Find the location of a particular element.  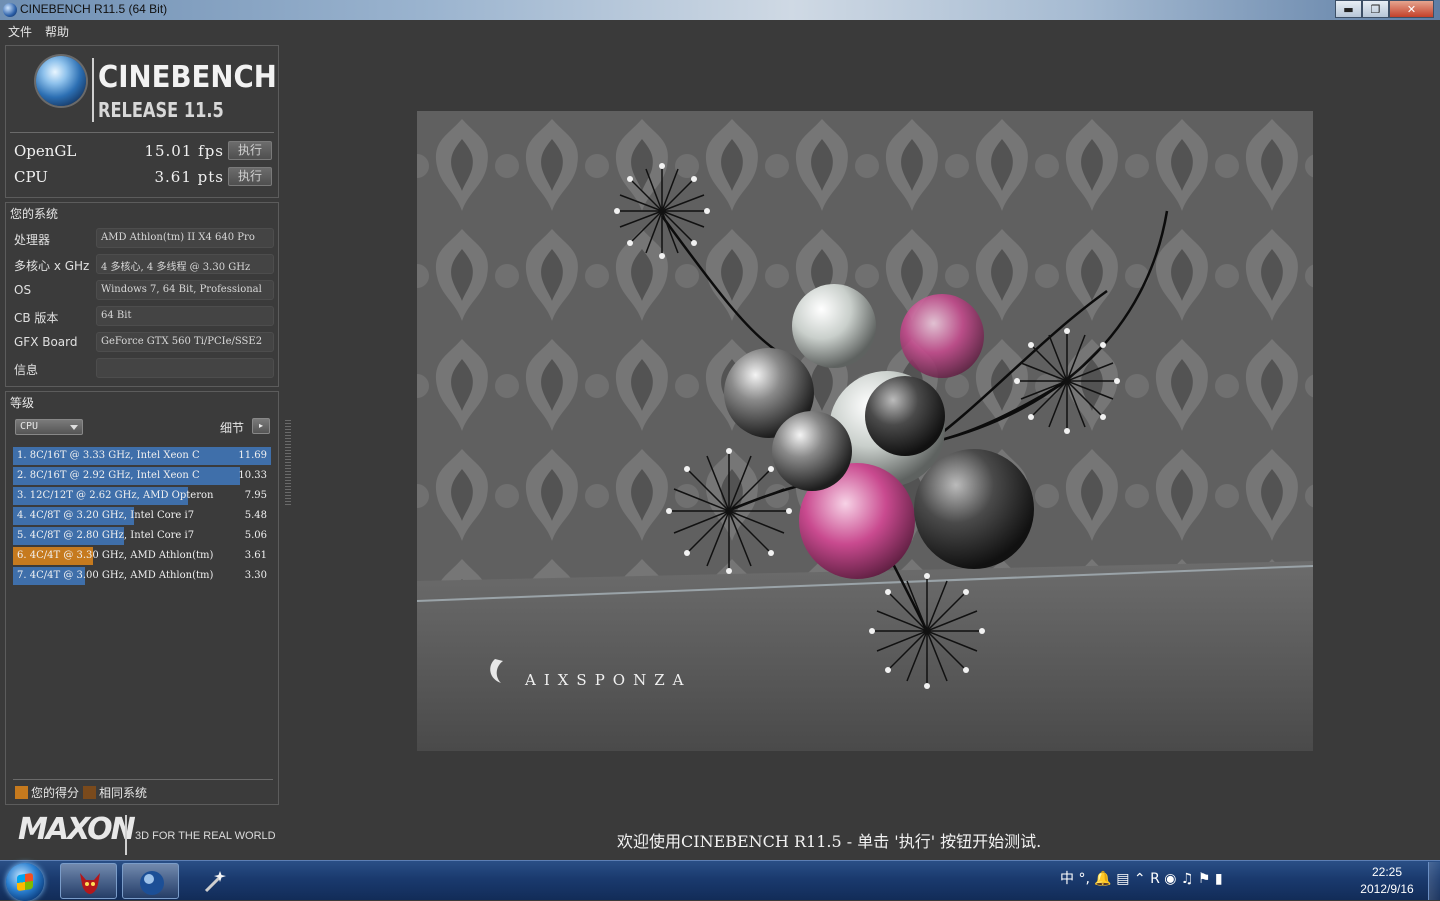

restore-button: ❐ is located at coordinates (1375, 9).